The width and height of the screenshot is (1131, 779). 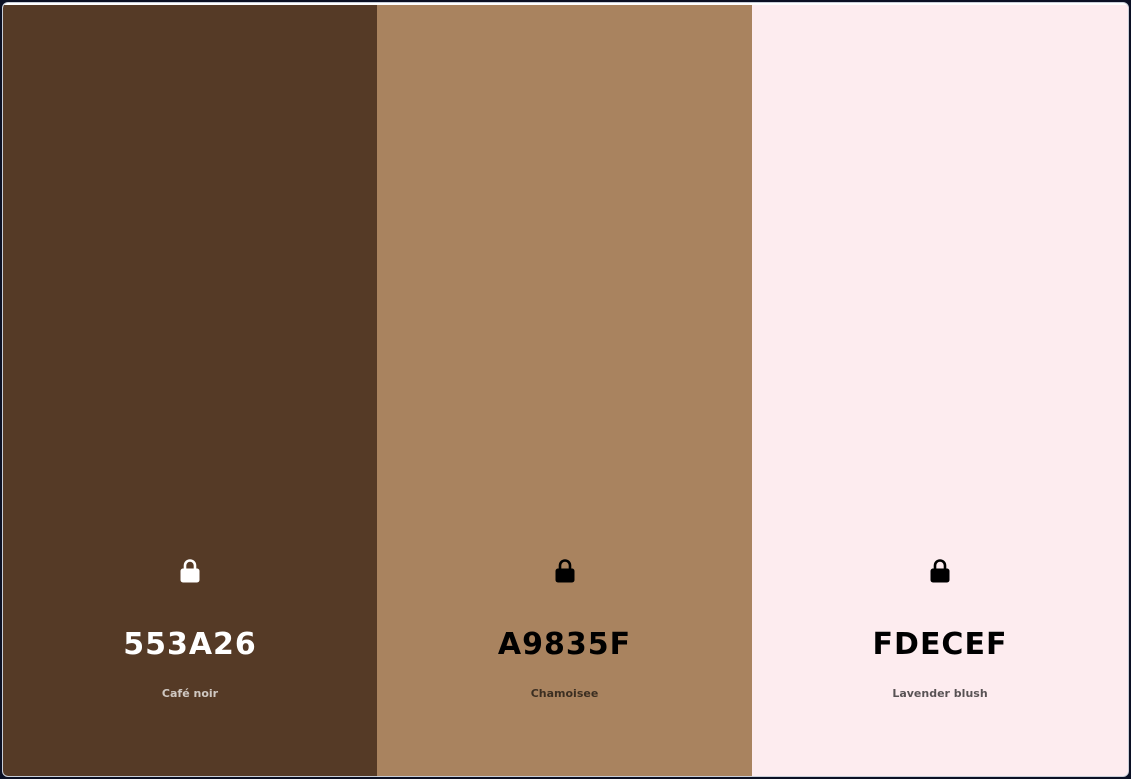 What do you see at coordinates (564, 694) in the screenshot?
I see `color-name: Chamoisee` at bounding box center [564, 694].